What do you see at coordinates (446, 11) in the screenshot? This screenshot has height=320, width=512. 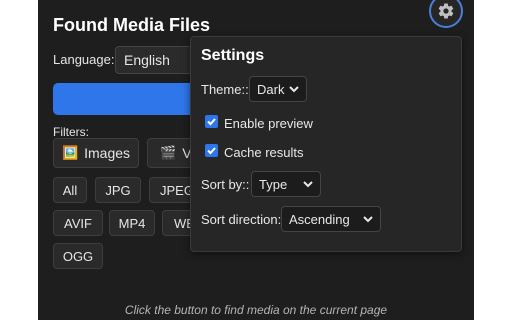 I see `gear-icon` at bounding box center [446, 11].